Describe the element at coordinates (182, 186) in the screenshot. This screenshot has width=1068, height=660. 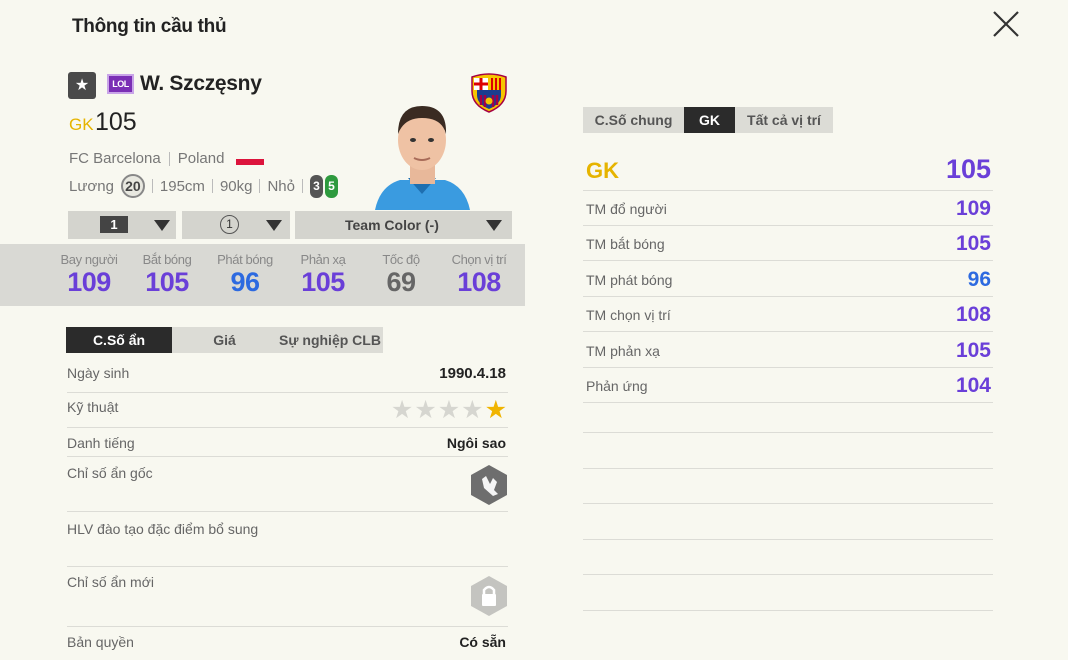
I see `height-value: 195cm` at that location.